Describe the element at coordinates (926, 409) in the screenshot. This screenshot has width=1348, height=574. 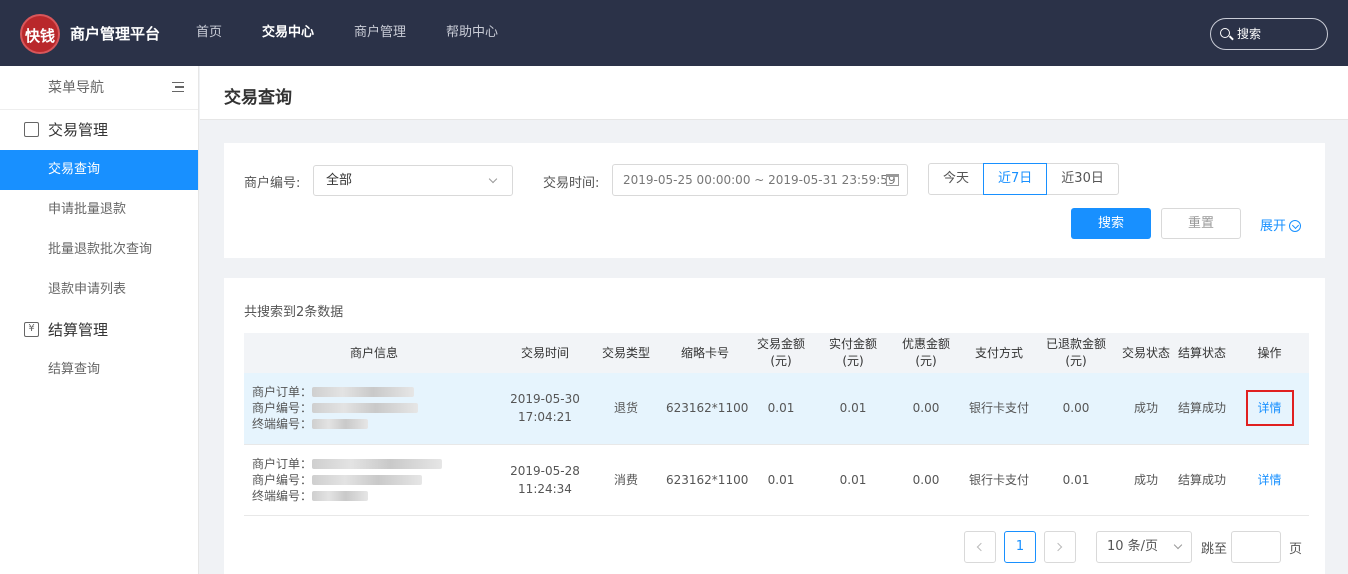
I see `discount-cell: 0.00` at that location.